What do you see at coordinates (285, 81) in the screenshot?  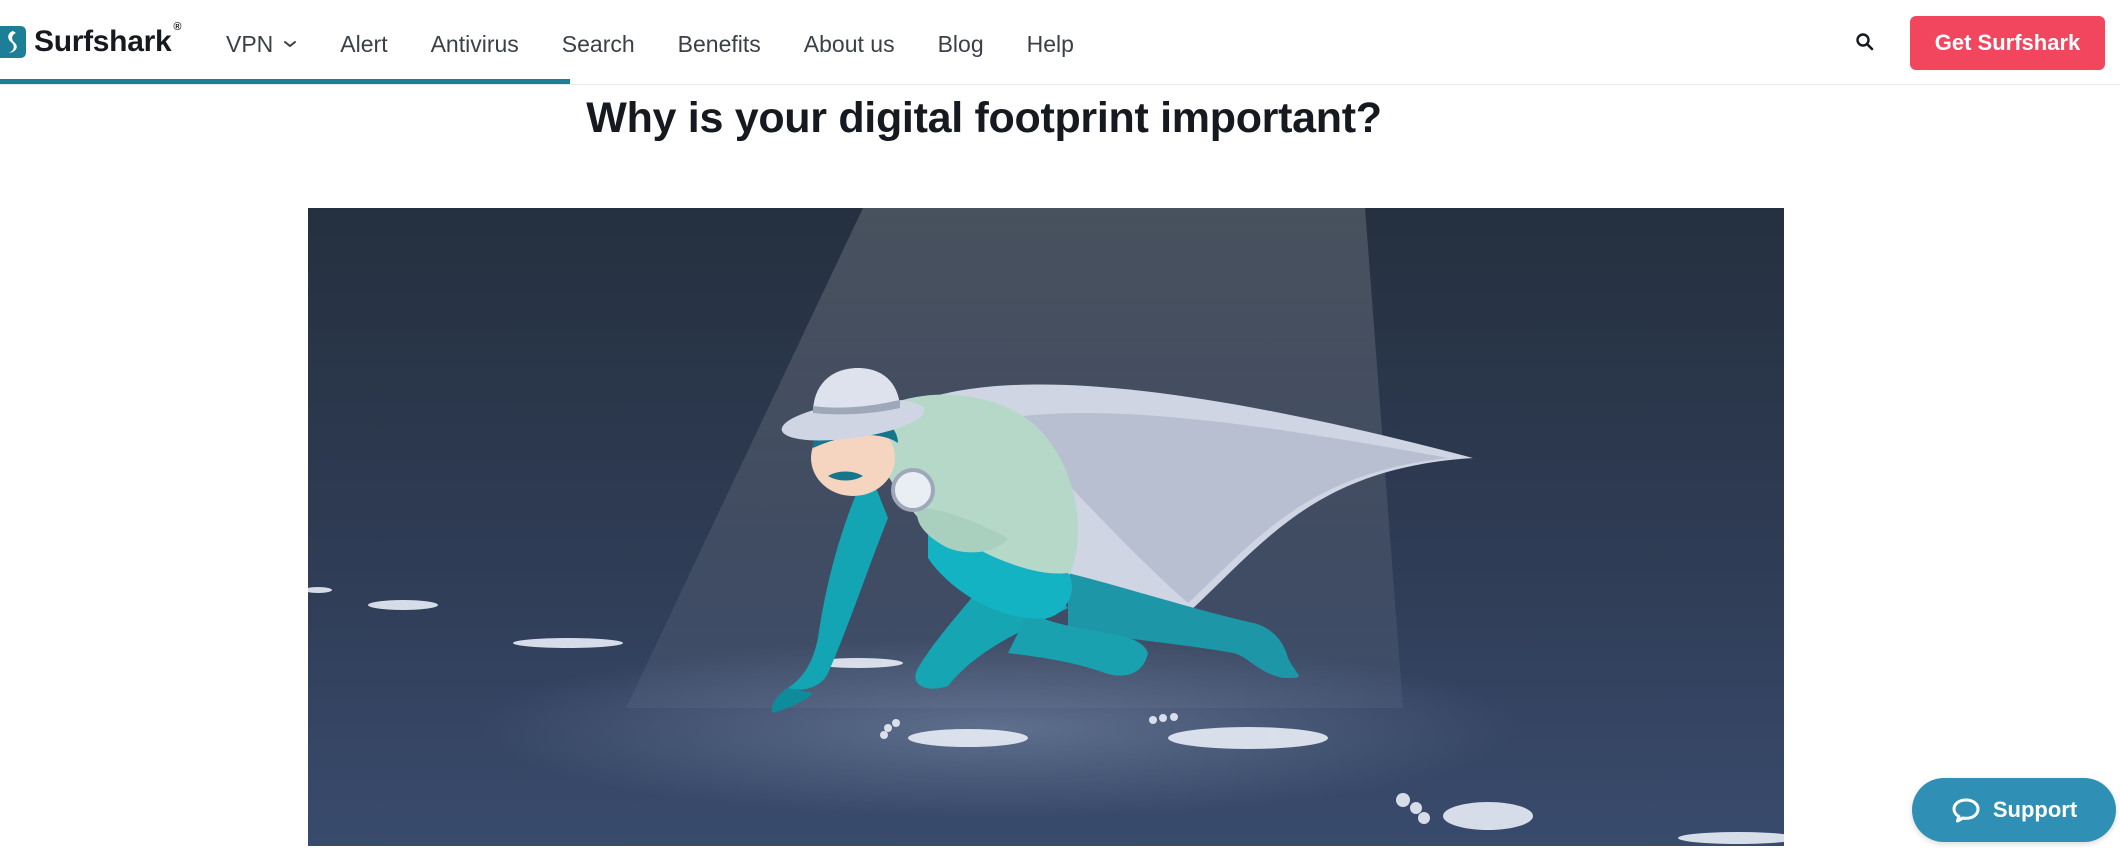 I see `reading-progress-bar` at bounding box center [285, 81].